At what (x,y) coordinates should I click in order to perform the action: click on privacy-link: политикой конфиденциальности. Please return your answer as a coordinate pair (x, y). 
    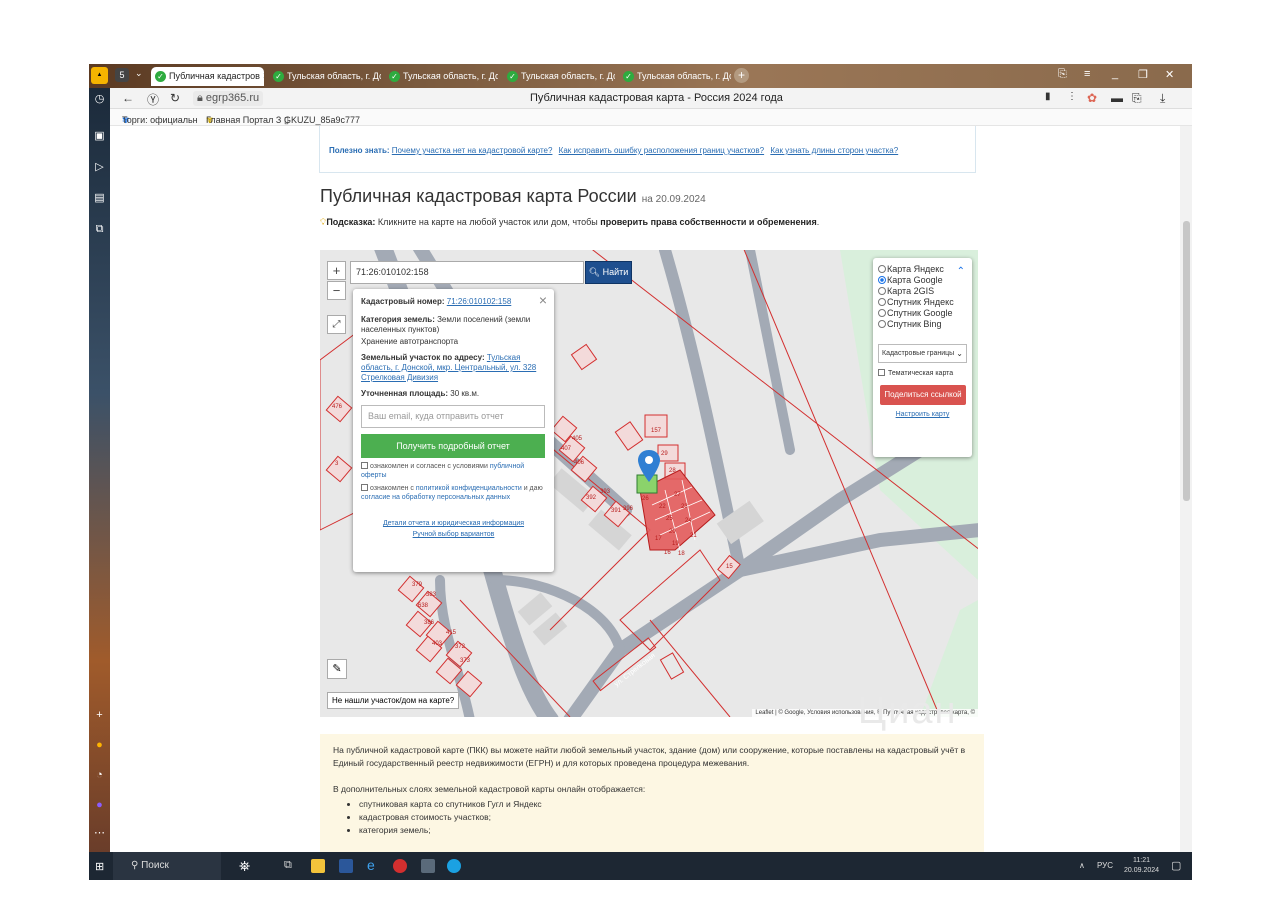
    Looking at the image, I should click on (469, 488).